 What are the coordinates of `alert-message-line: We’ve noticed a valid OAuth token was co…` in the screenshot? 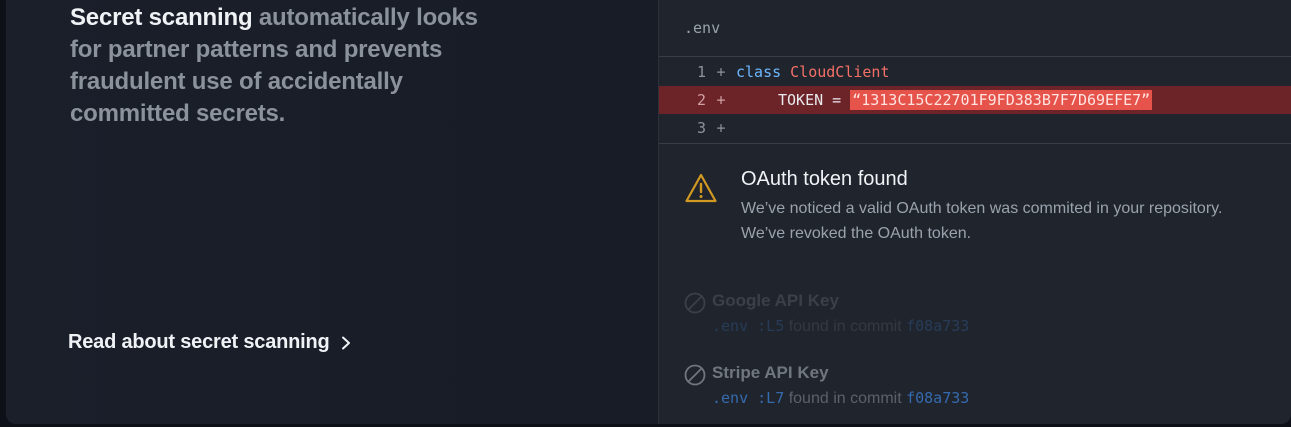 It's located at (982, 208).